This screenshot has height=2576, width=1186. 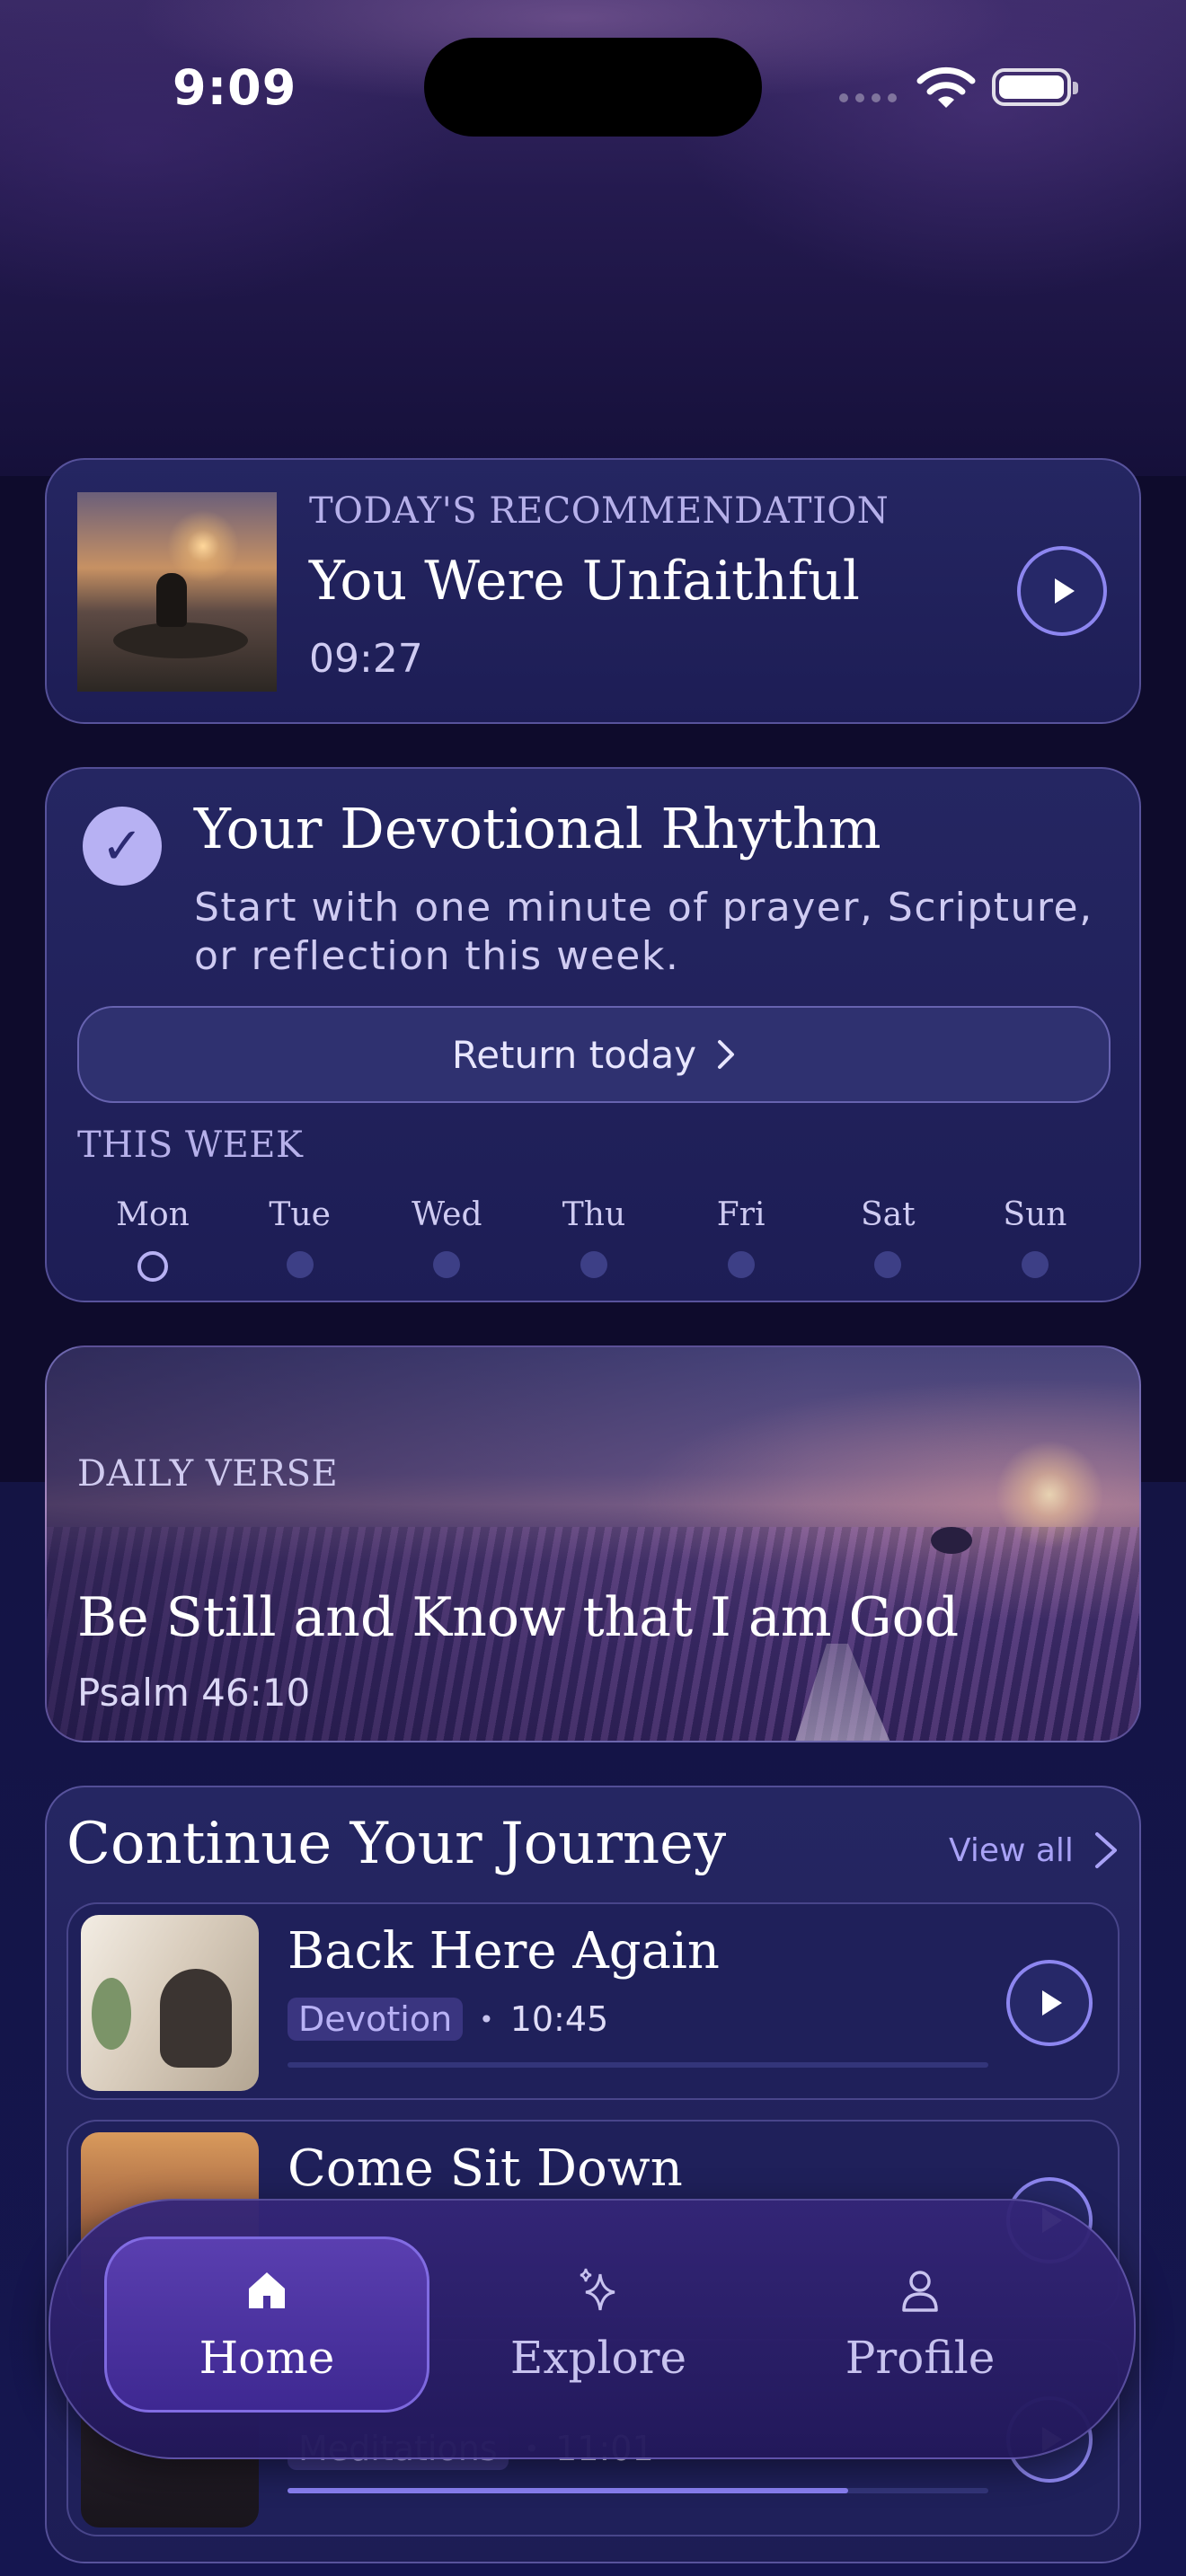 I want to click on day-tue: Tue, so click(x=300, y=1239).